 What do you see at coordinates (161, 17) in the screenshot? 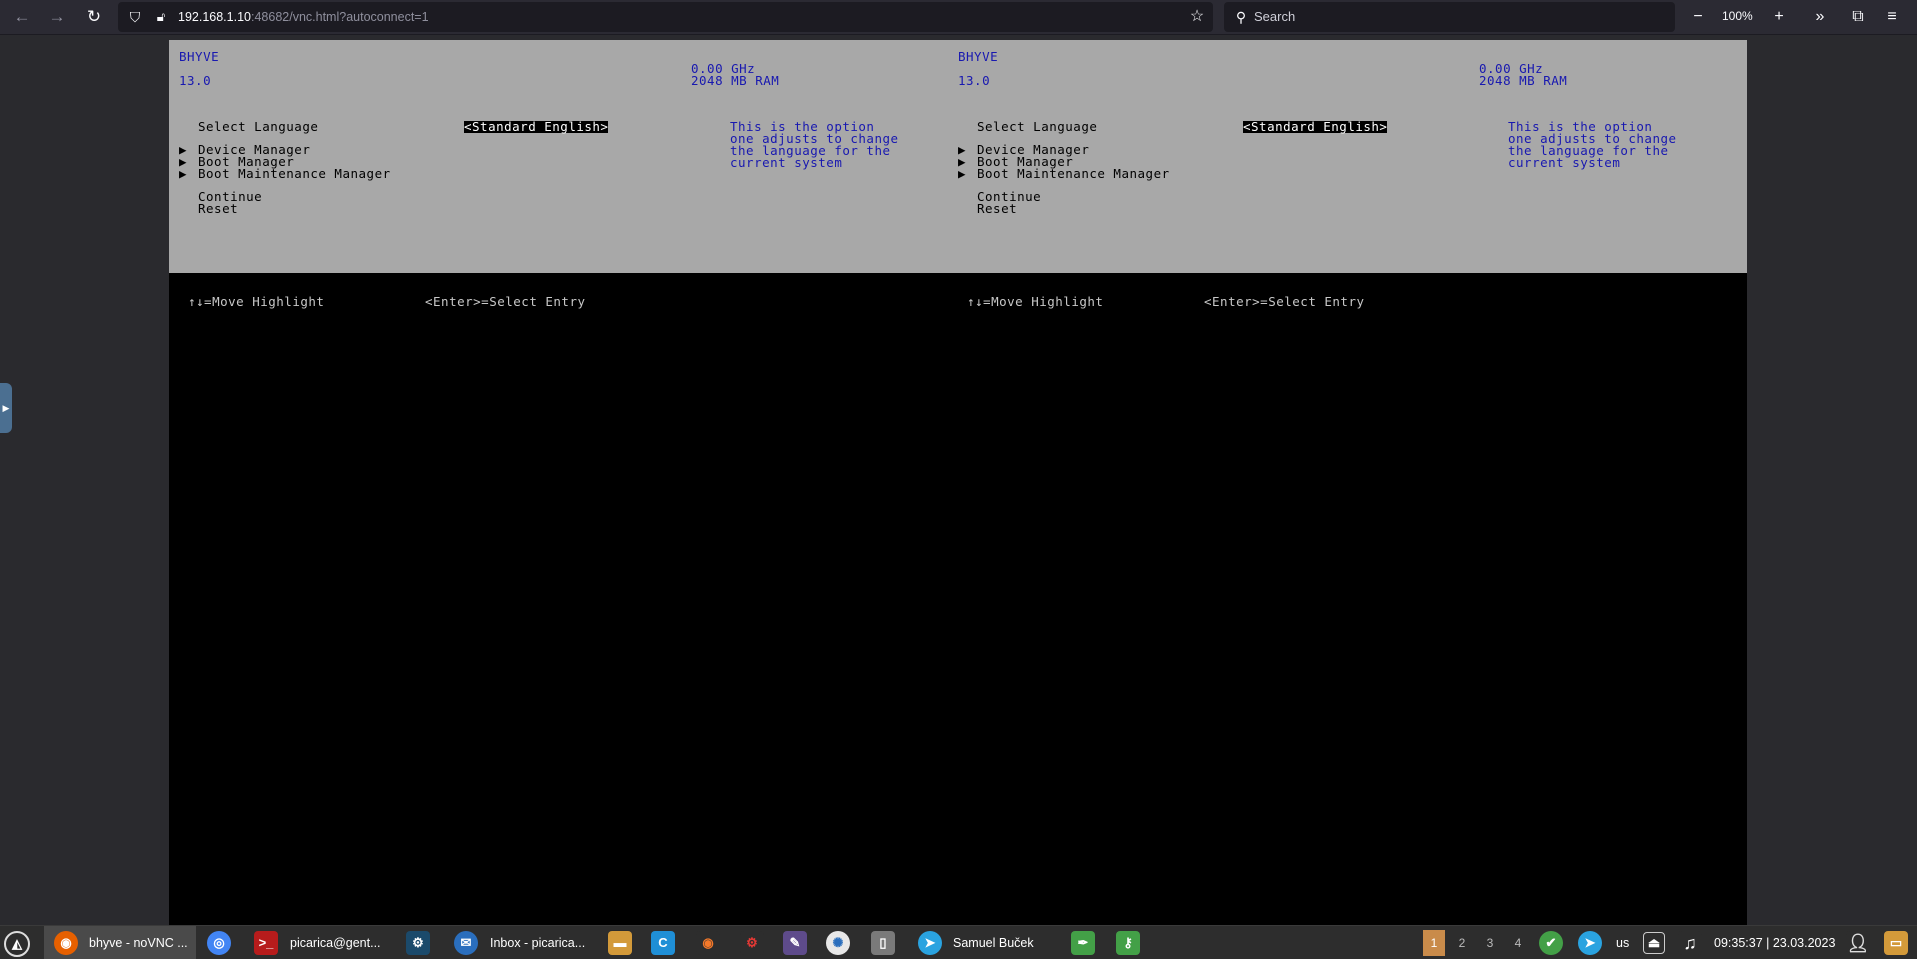
I see `insecure-lock-icon: 🔓︎` at bounding box center [161, 17].